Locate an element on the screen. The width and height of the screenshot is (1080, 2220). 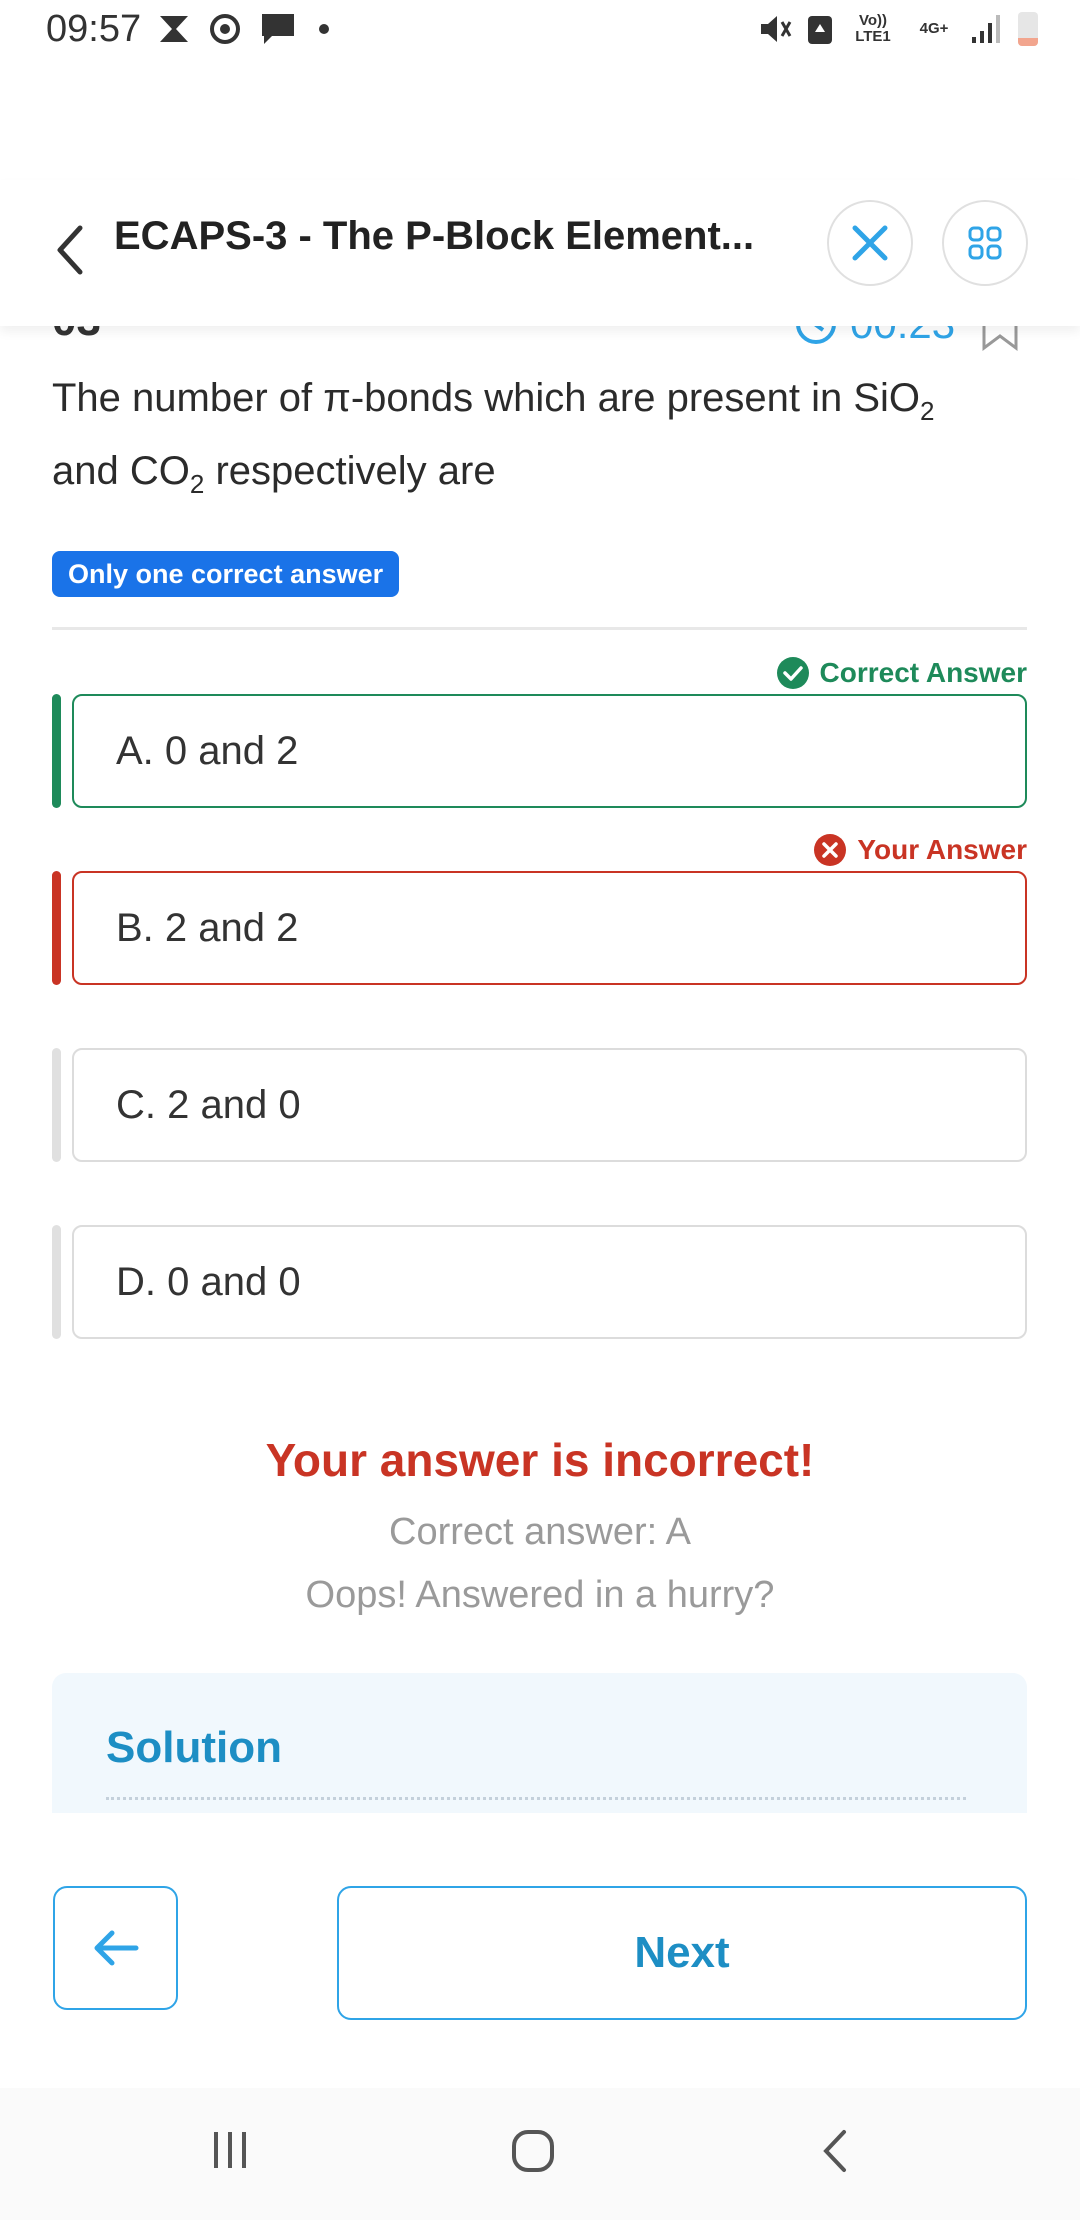
battery-icon is located at coordinates (1028, 29).